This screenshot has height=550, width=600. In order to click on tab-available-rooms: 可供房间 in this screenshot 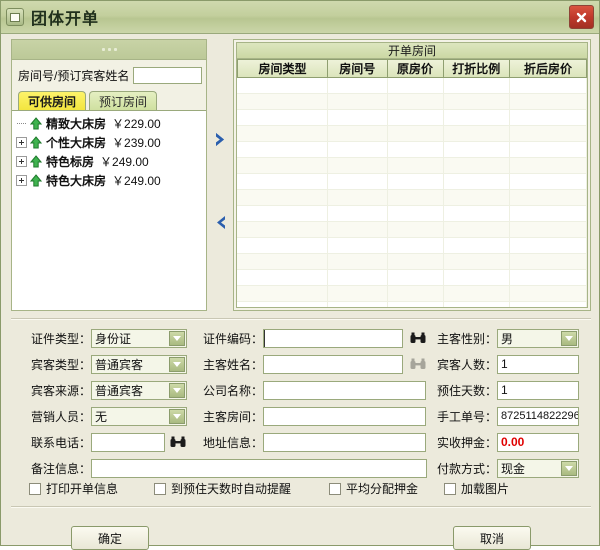, I will do `click(52, 100)`.